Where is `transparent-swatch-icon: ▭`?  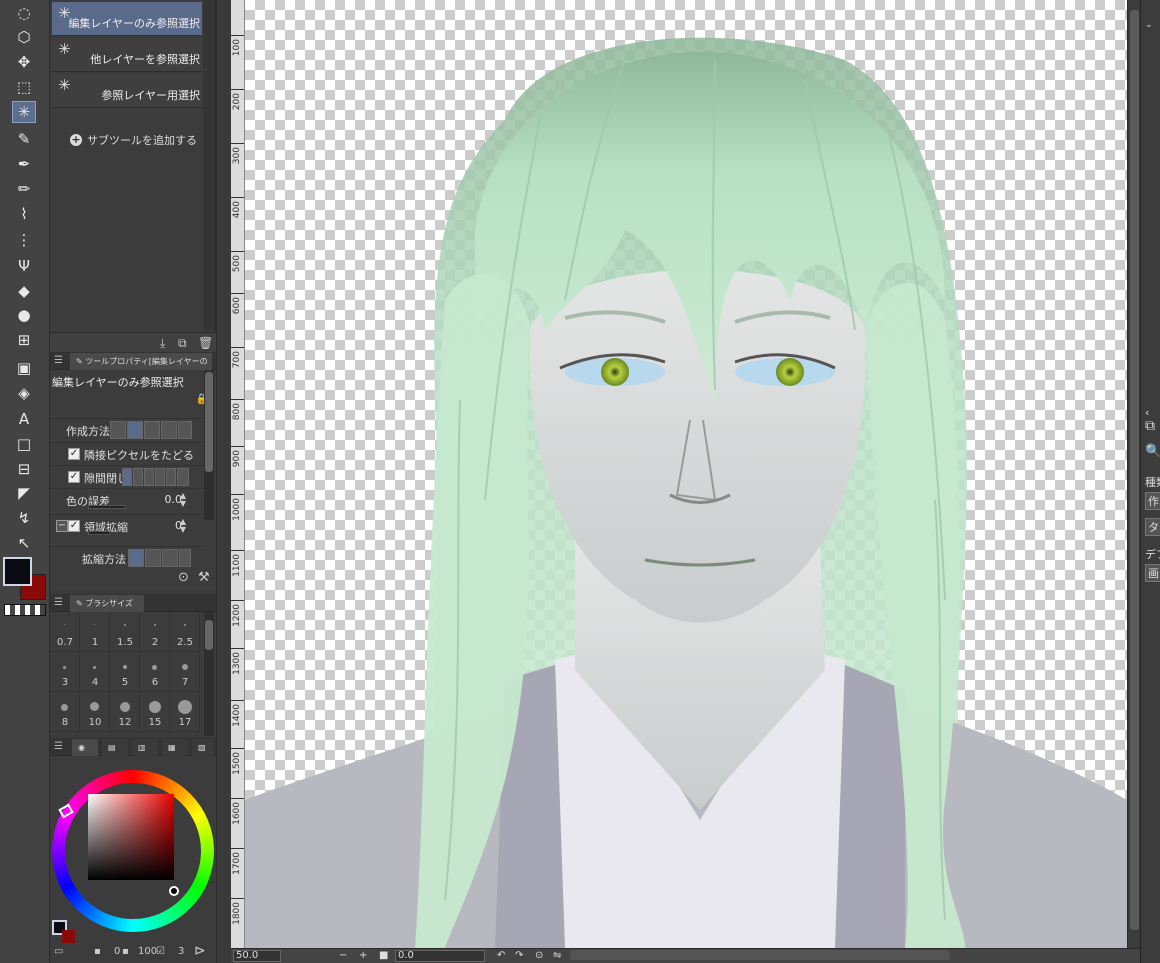
transparent-swatch-icon: ▭ is located at coordinates (58, 951).